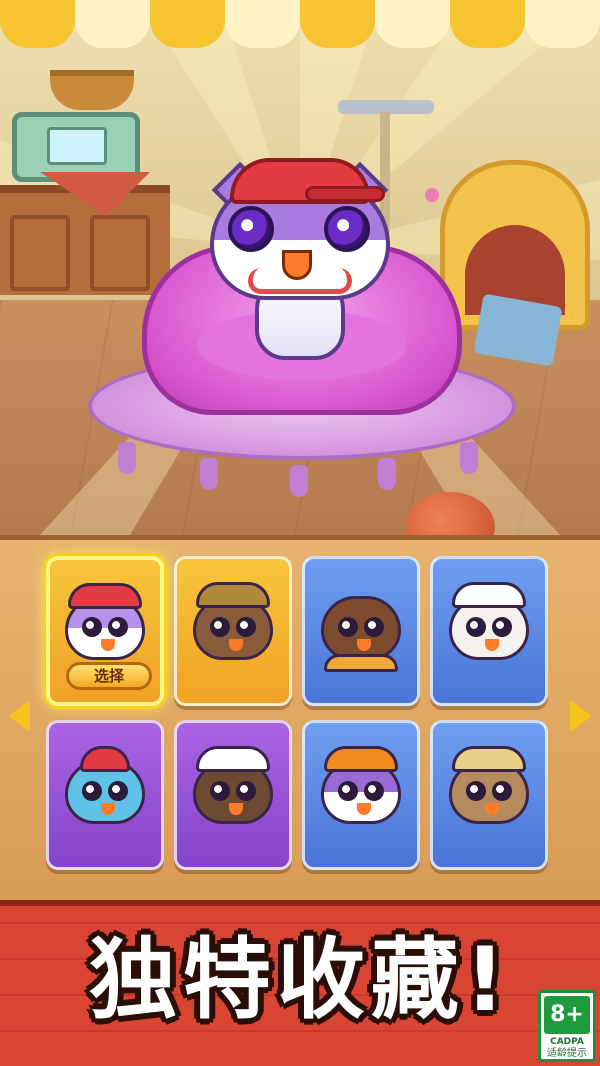  What do you see at coordinates (92, 90) in the screenshot?
I see `bread-basket` at bounding box center [92, 90].